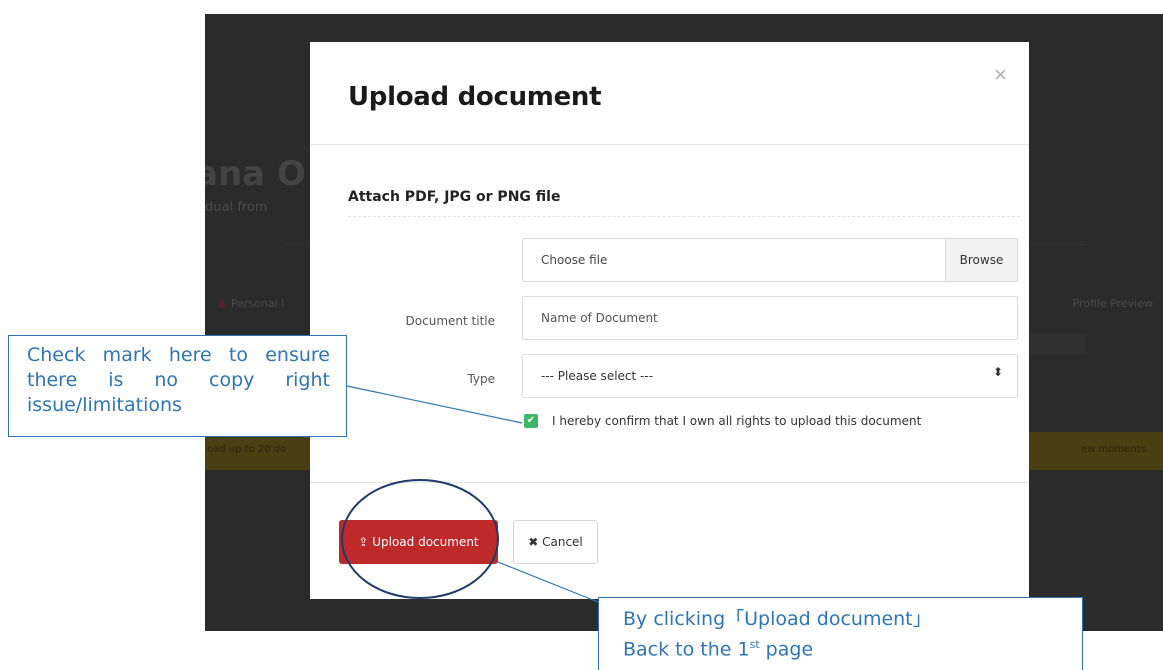  Describe the element at coordinates (236, 207) in the screenshot. I see `background-profile-subtitle: dual from` at that location.